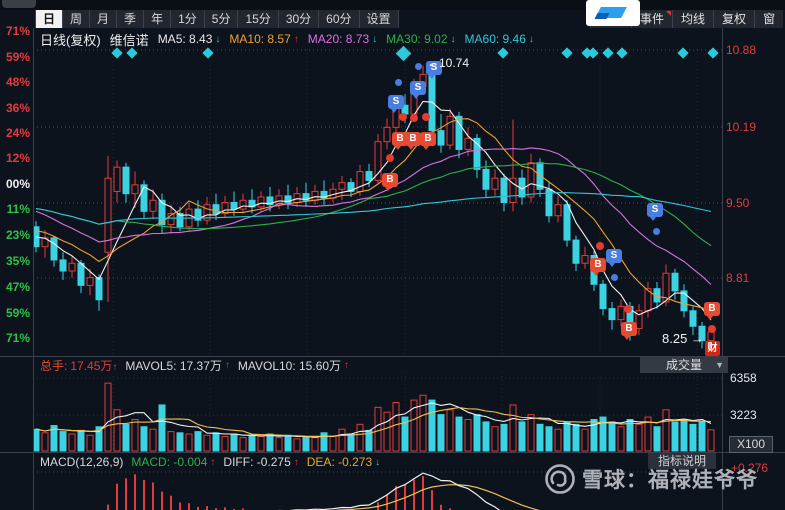  I want to click on macd-title: MACD(12,26,9), so click(82, 462).